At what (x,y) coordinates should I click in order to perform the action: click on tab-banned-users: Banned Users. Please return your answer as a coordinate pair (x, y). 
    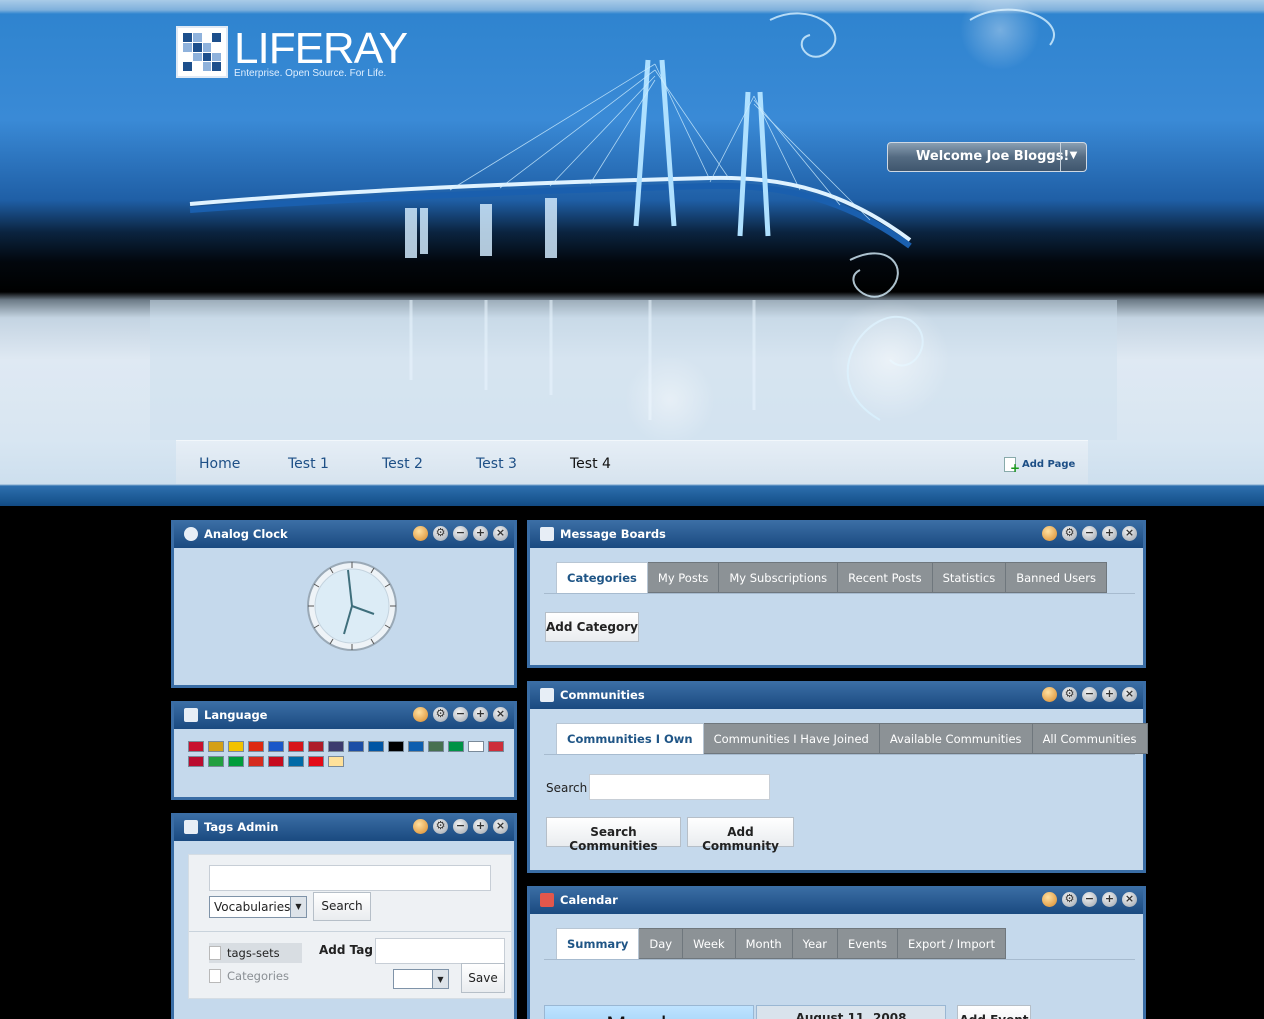
    Looking at the image, I should click on (1056, 577).